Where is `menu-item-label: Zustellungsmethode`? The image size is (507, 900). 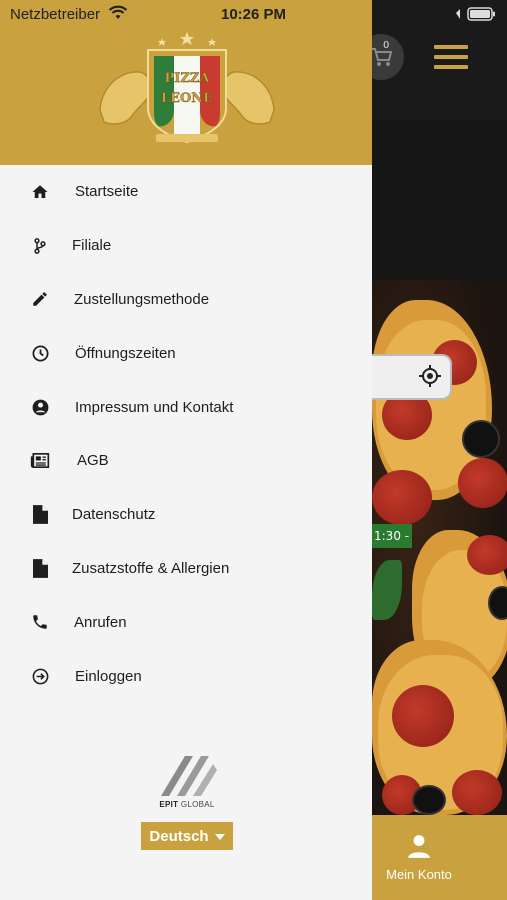 menu-item-label: Zustellungsmethode is located at coordinates (142, 299).